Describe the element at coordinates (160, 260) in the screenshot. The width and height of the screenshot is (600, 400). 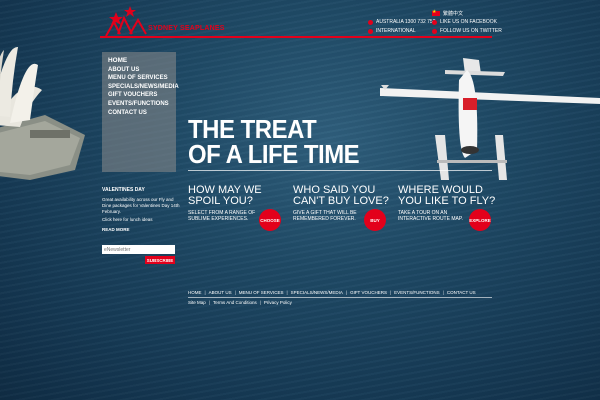
I see `subscribe-button: SUBSCRIBE` at that location.